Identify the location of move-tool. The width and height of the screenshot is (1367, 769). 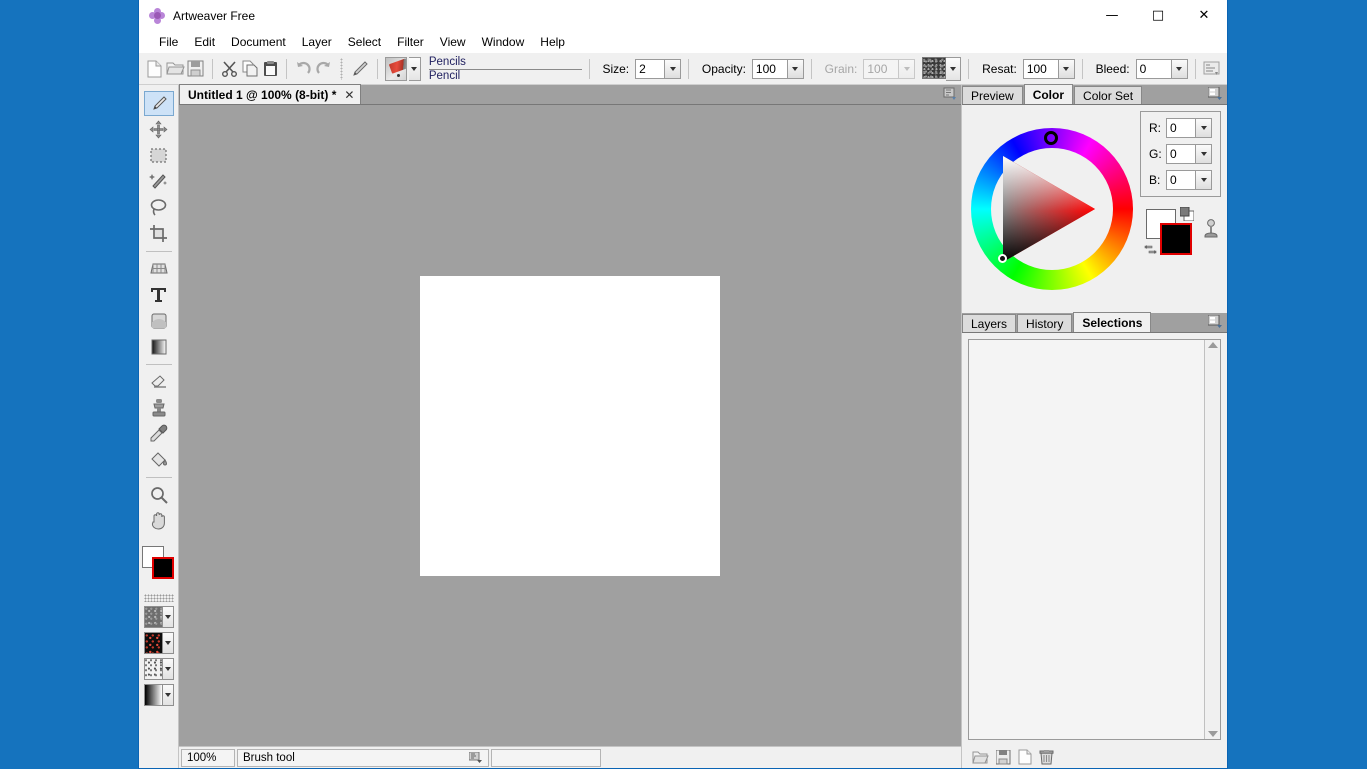
(159, 129).